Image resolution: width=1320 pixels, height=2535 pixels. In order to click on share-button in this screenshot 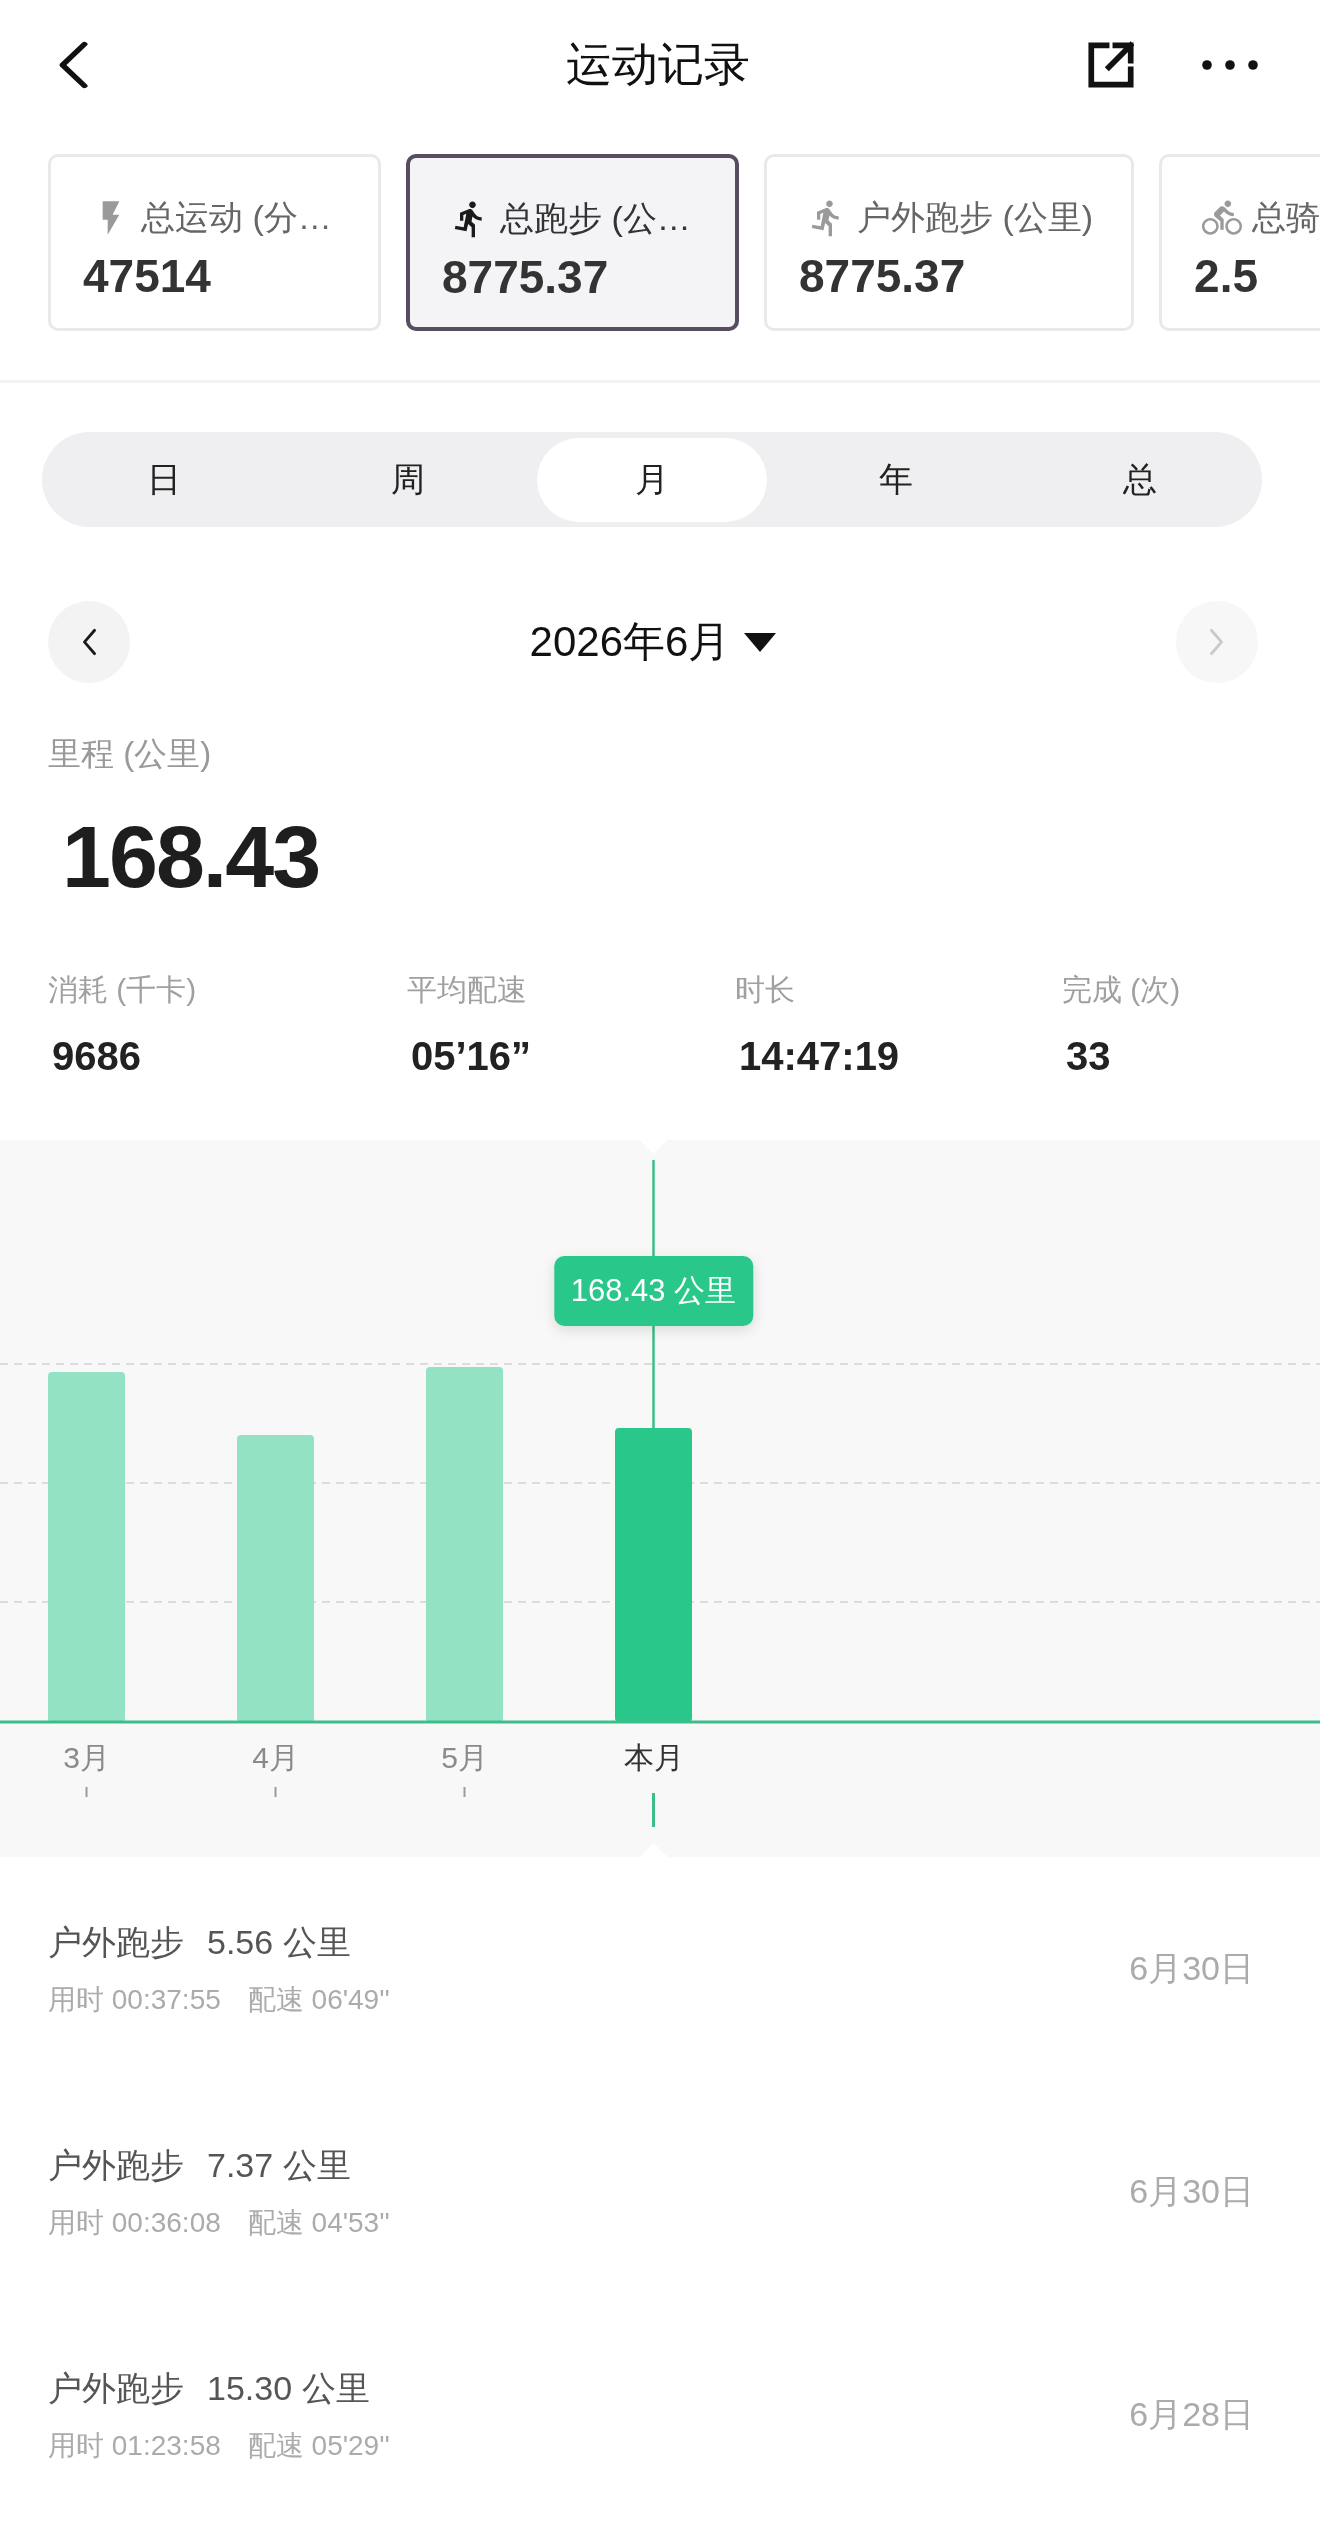, I will do `click(1111, 65)`.